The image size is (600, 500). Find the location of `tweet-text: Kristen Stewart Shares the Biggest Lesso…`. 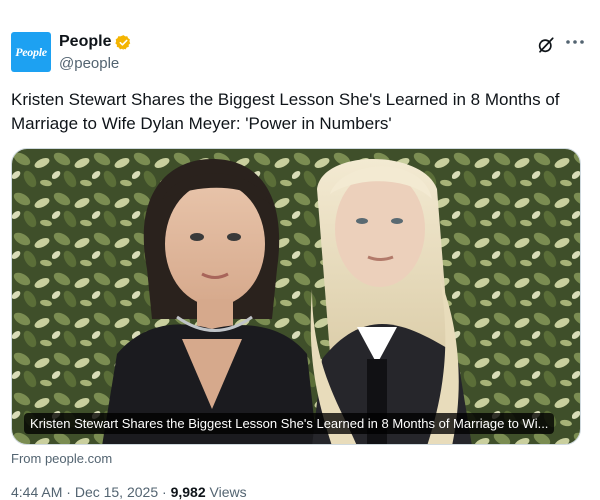

tweet-text: Kristen Stewart Shares the Biggest Lesso… is located at coordinates (285, 111).